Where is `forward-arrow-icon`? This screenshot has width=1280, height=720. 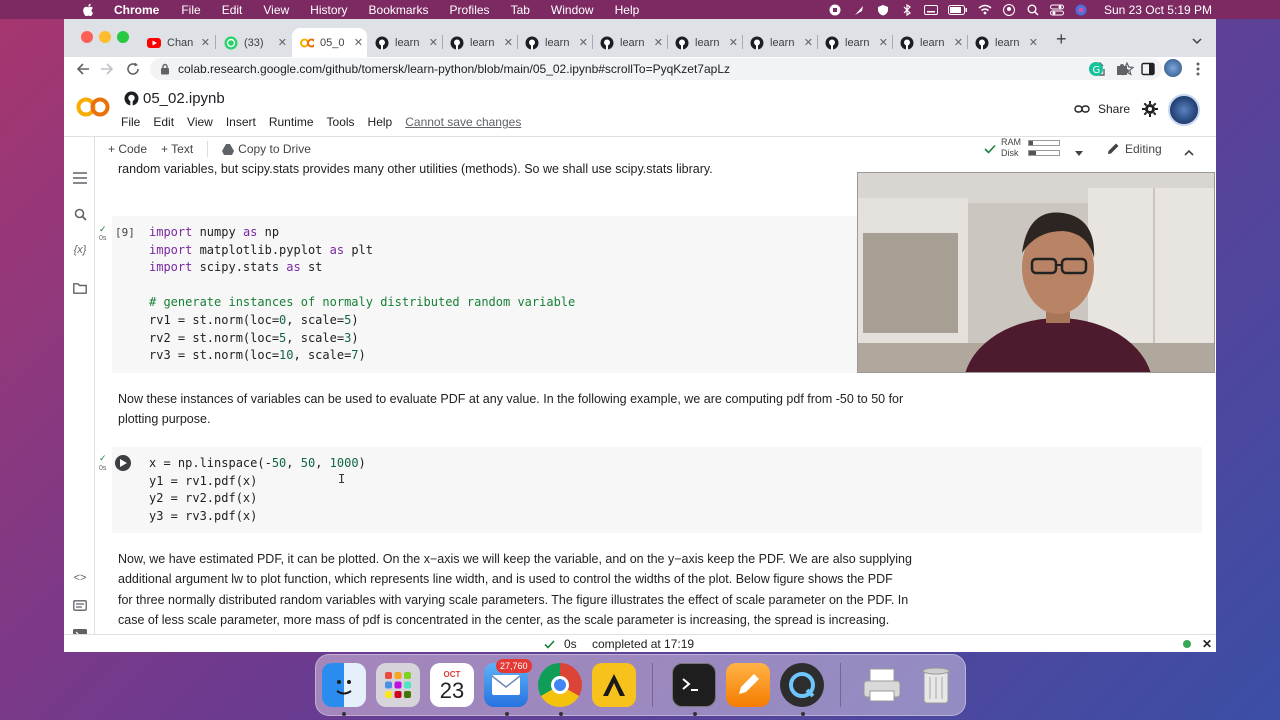
forward-arrow-icon is located at coordinates (107, 70).